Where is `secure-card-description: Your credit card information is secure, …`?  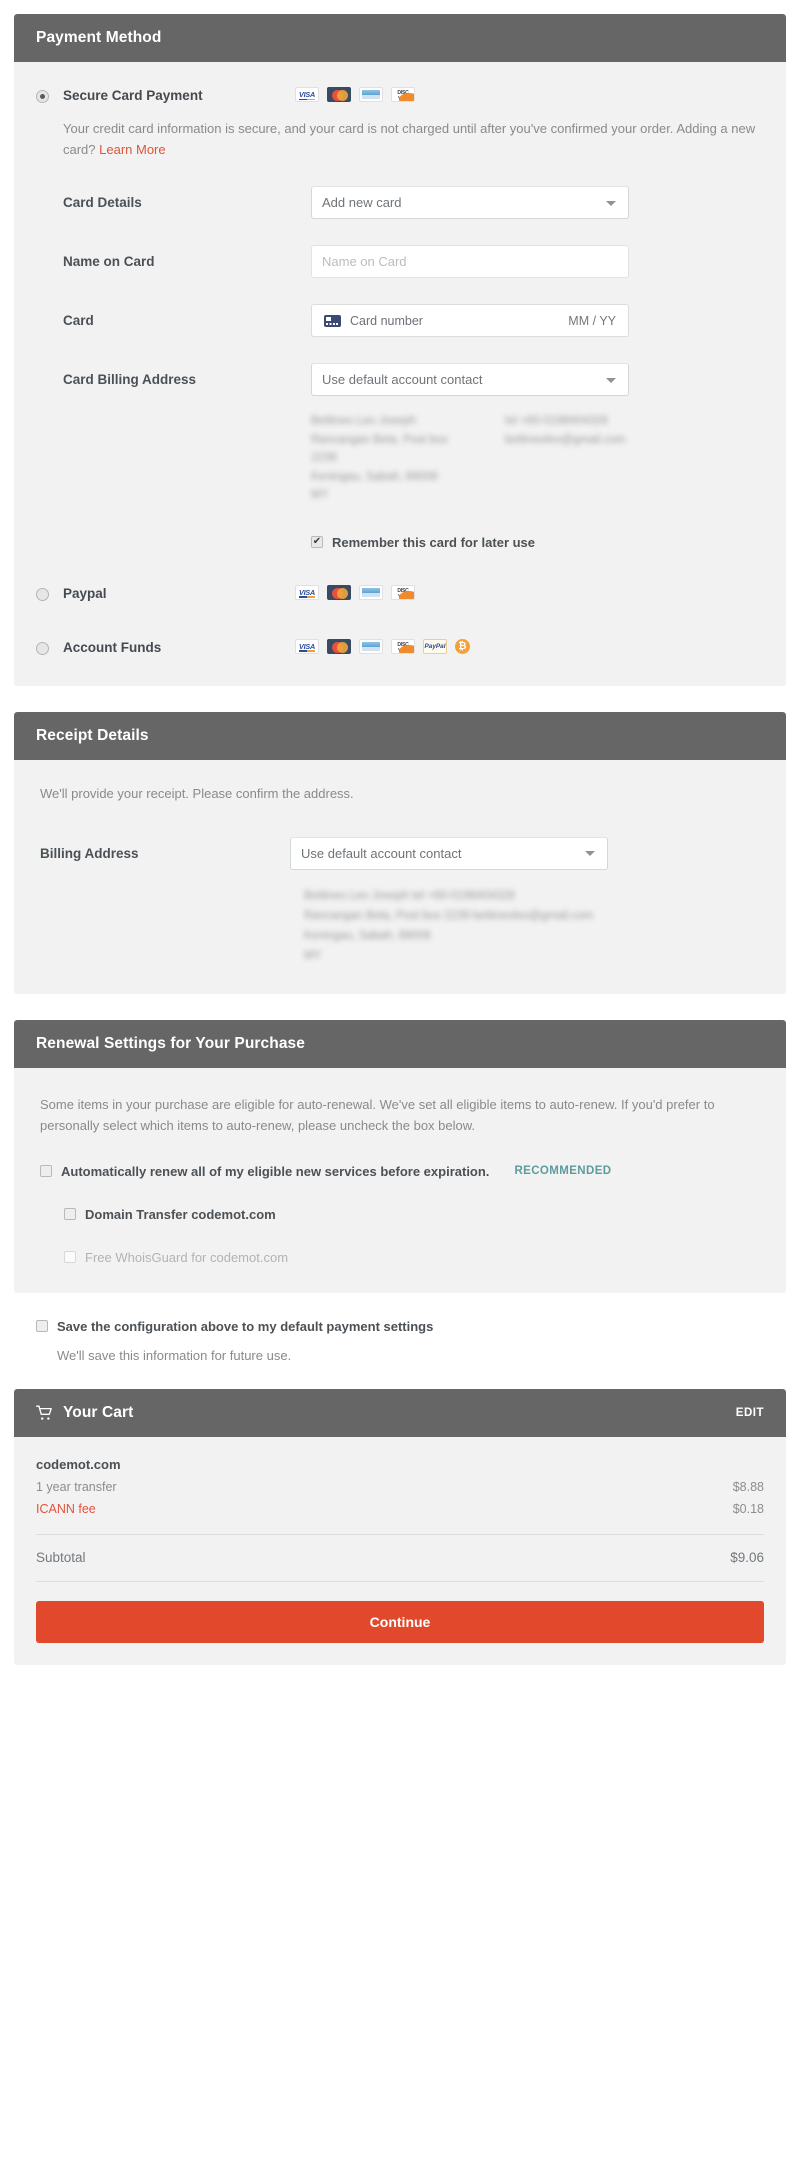
secure-card-description: Your credit card information is secure, … is located at coordinates (413, 139).